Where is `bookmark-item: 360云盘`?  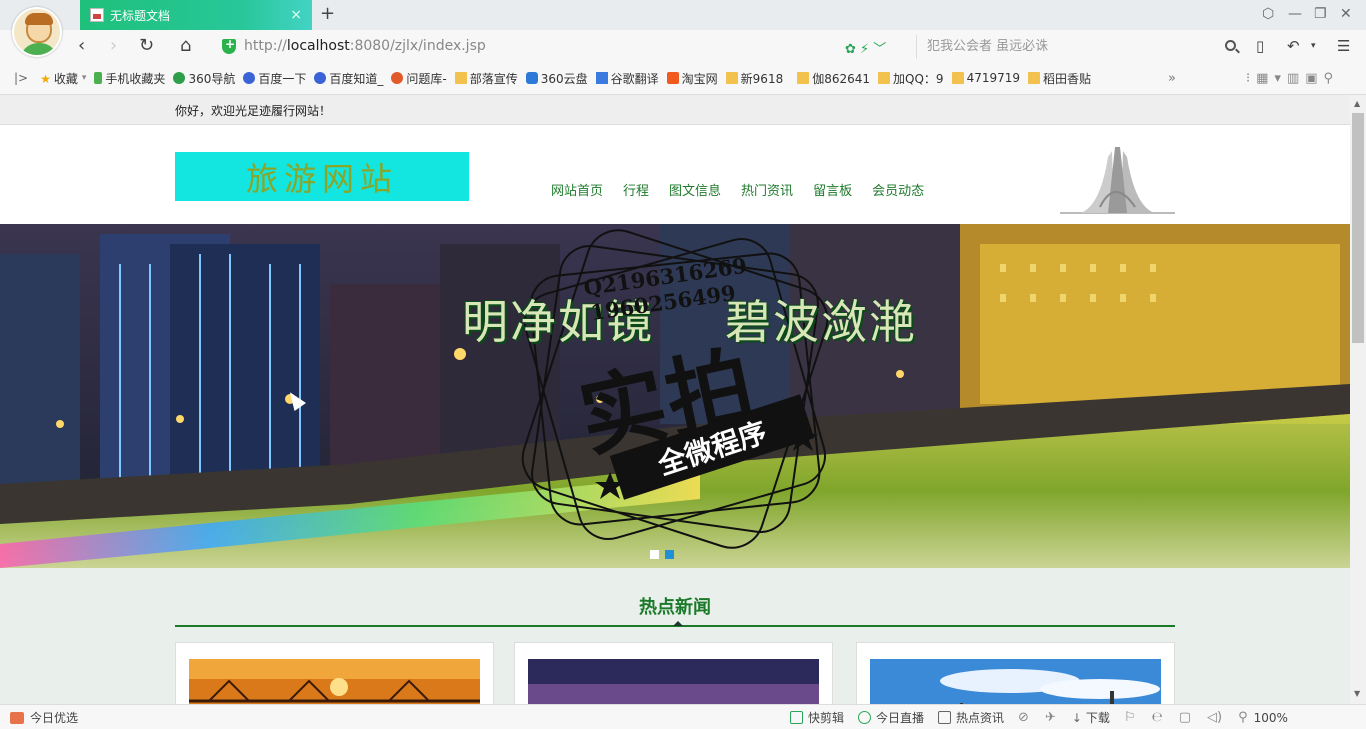
bookmark-item: 360云盘 is located at coordinates (556, 78).